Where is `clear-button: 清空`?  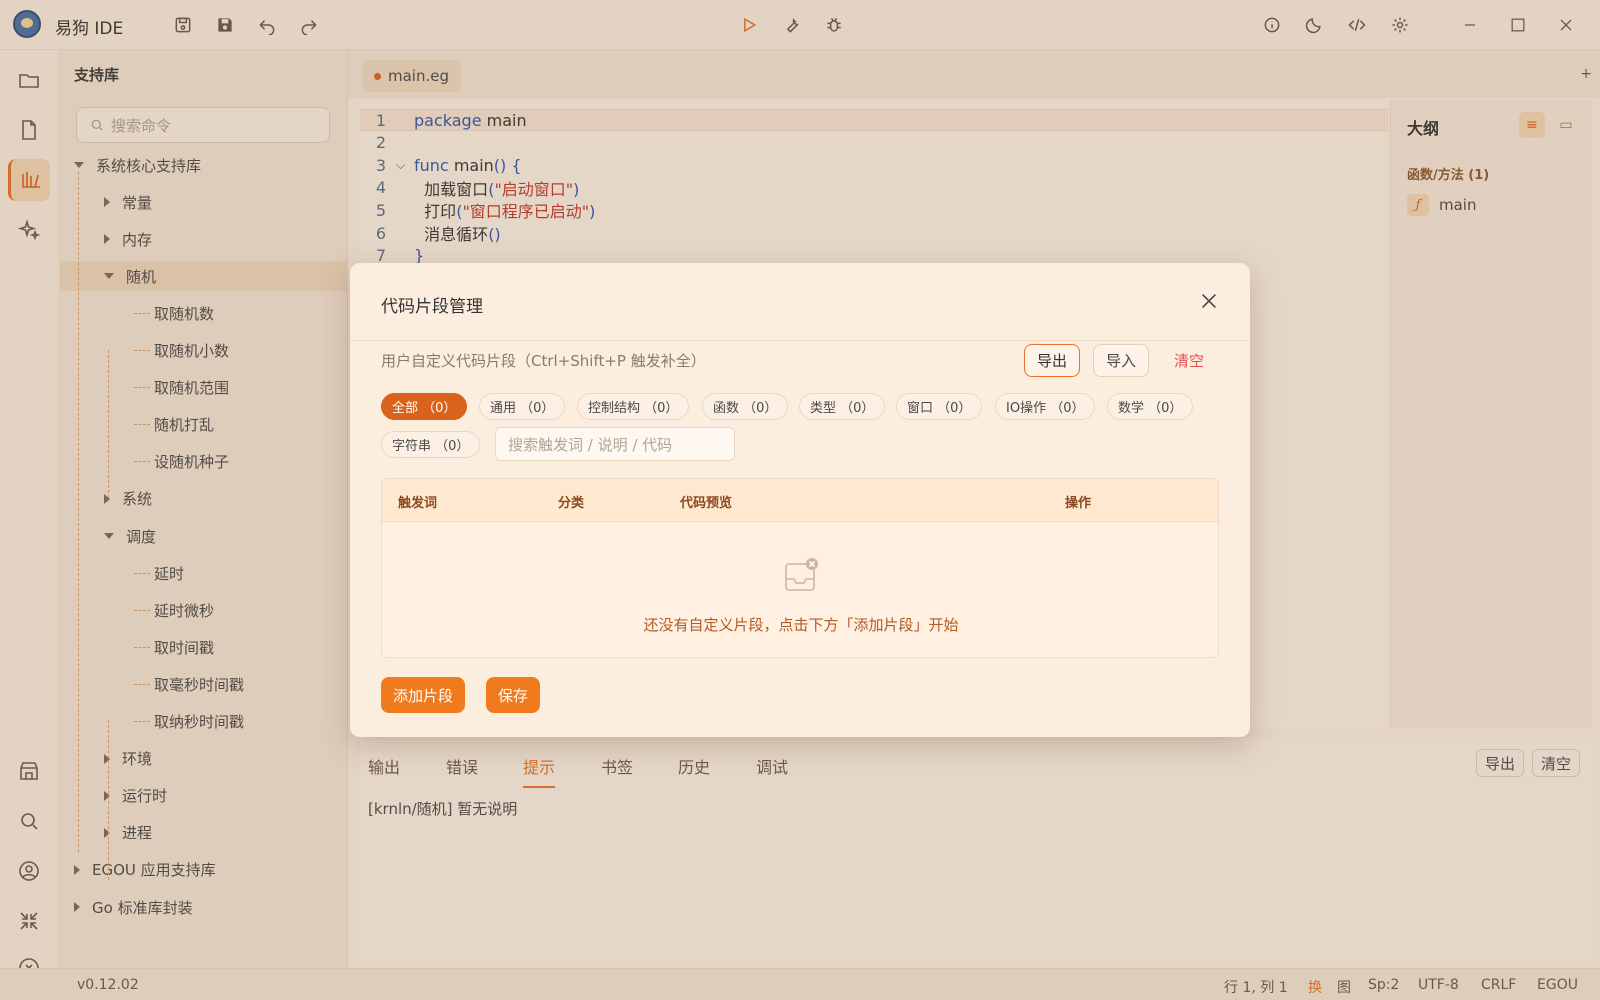 clear-button: 清空 is located at coordinates (1189, 360).